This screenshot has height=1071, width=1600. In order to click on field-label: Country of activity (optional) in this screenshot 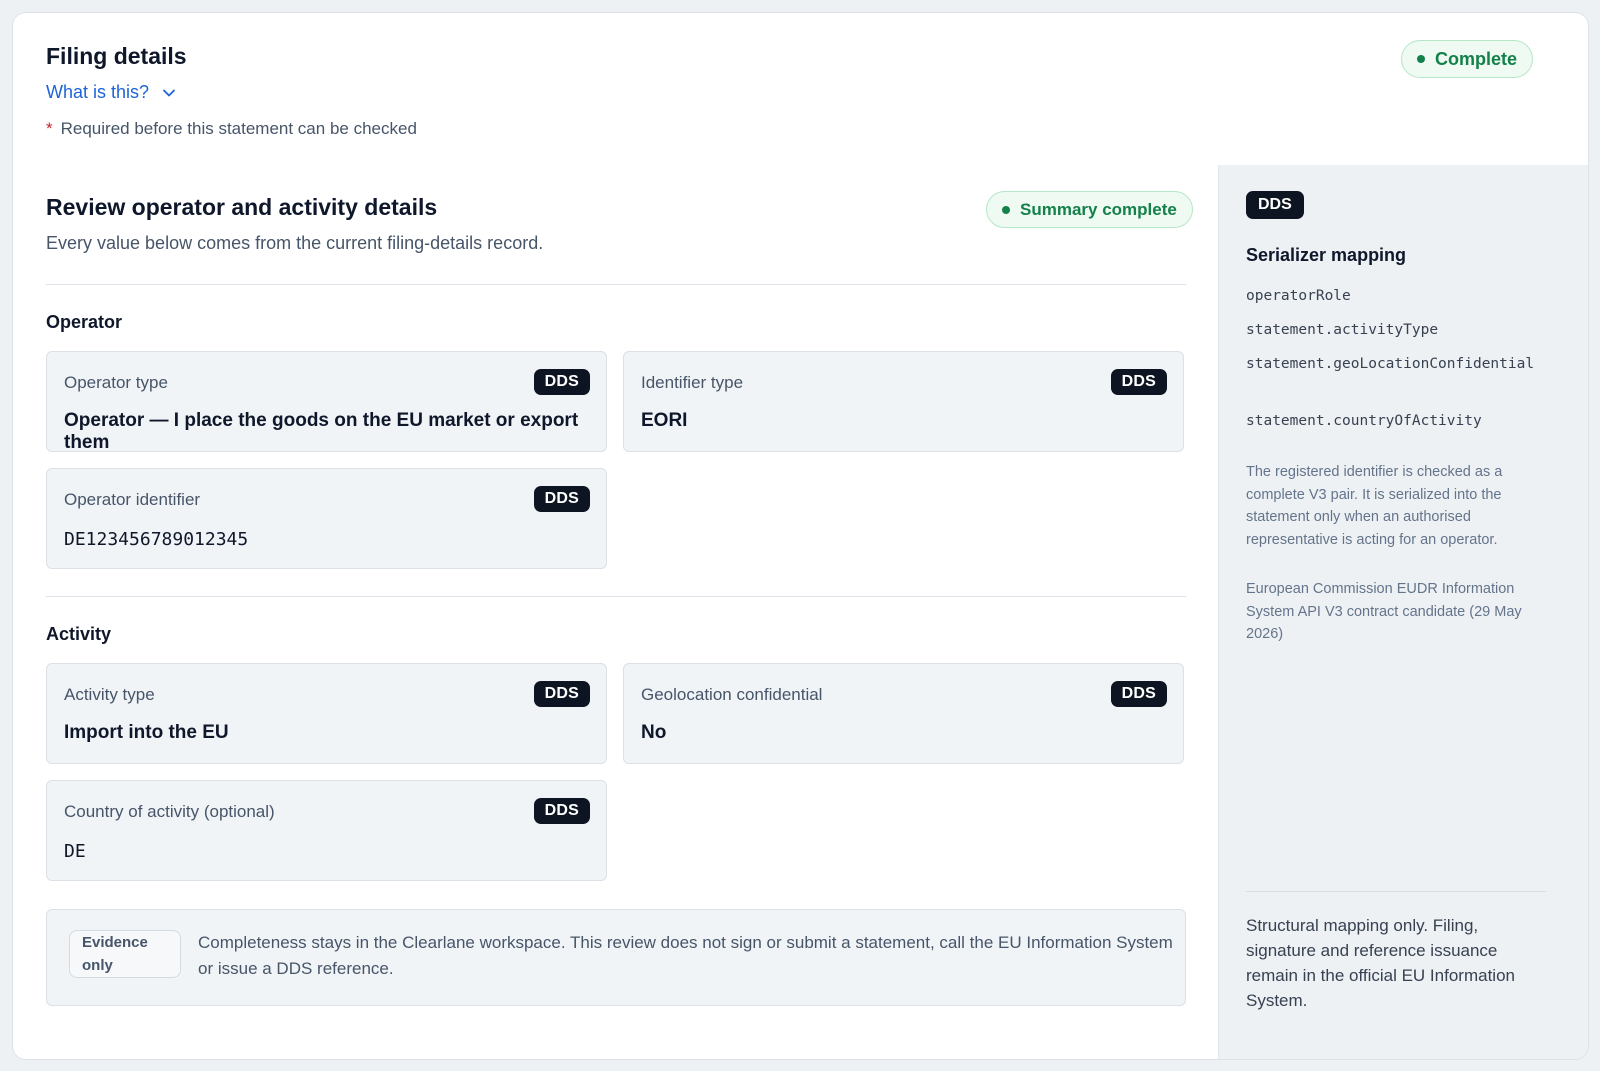, I will do `click(169, 811)`.